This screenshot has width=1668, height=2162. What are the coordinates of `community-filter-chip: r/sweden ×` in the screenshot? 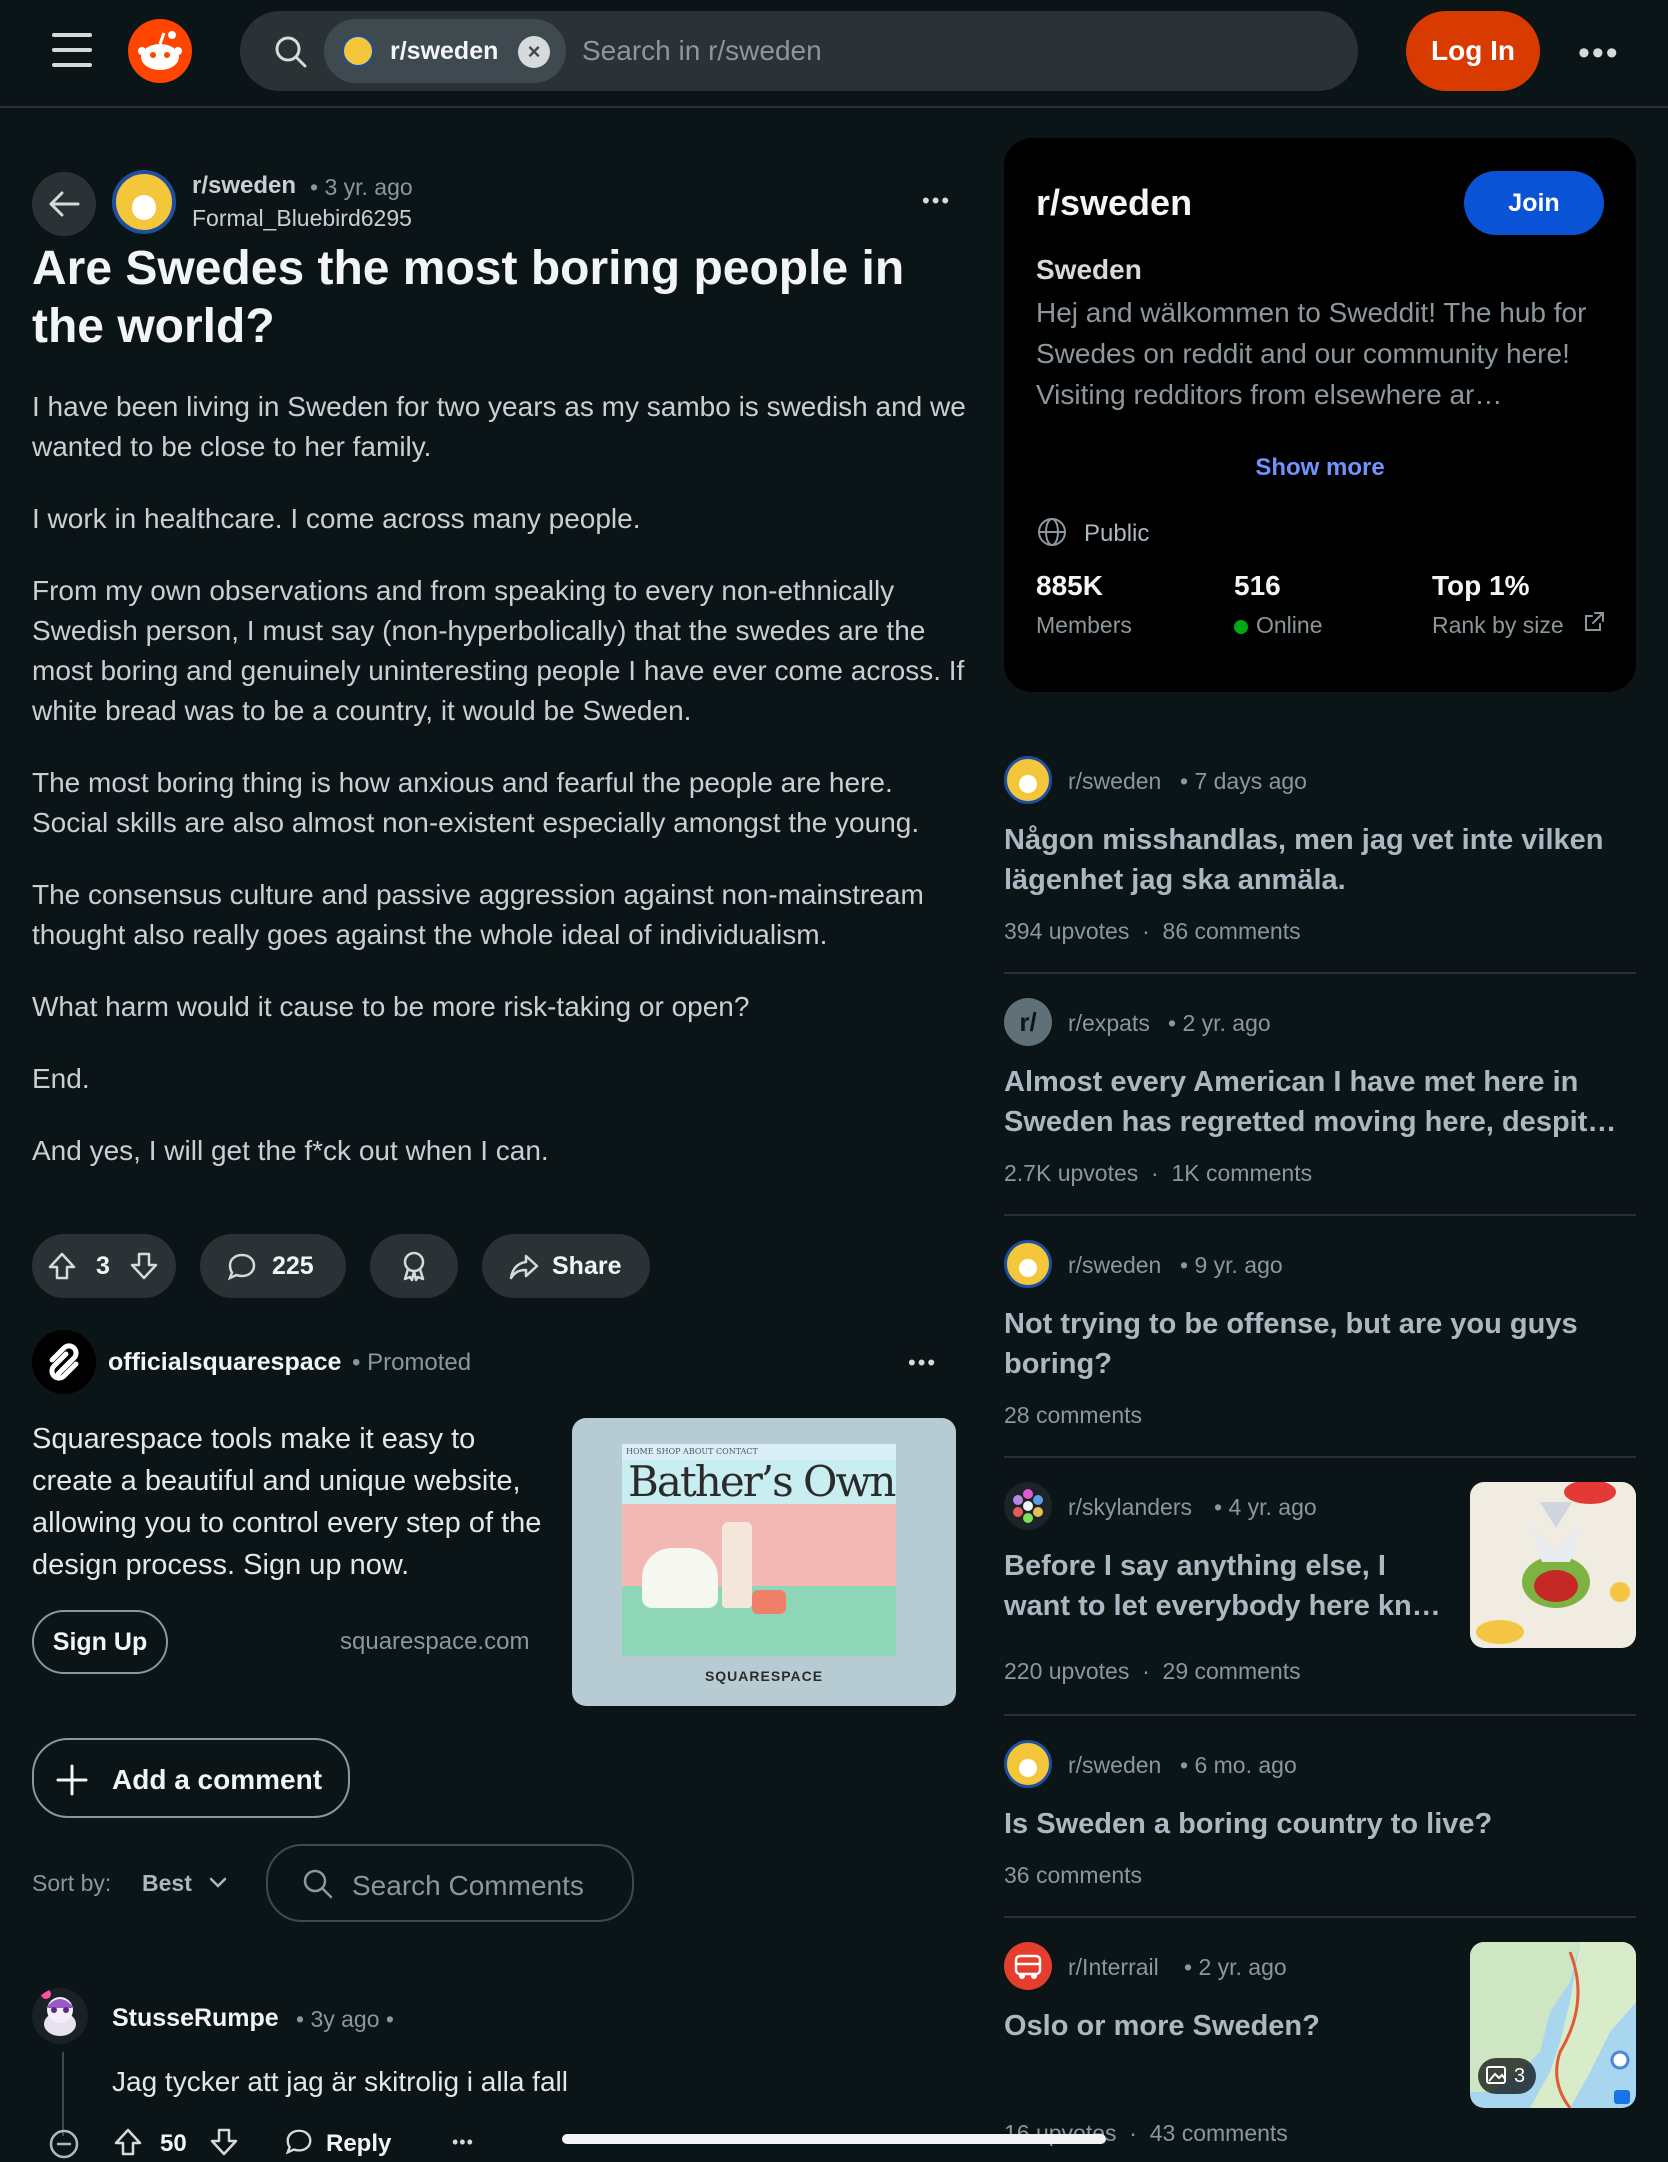 It's located at (445, 51).